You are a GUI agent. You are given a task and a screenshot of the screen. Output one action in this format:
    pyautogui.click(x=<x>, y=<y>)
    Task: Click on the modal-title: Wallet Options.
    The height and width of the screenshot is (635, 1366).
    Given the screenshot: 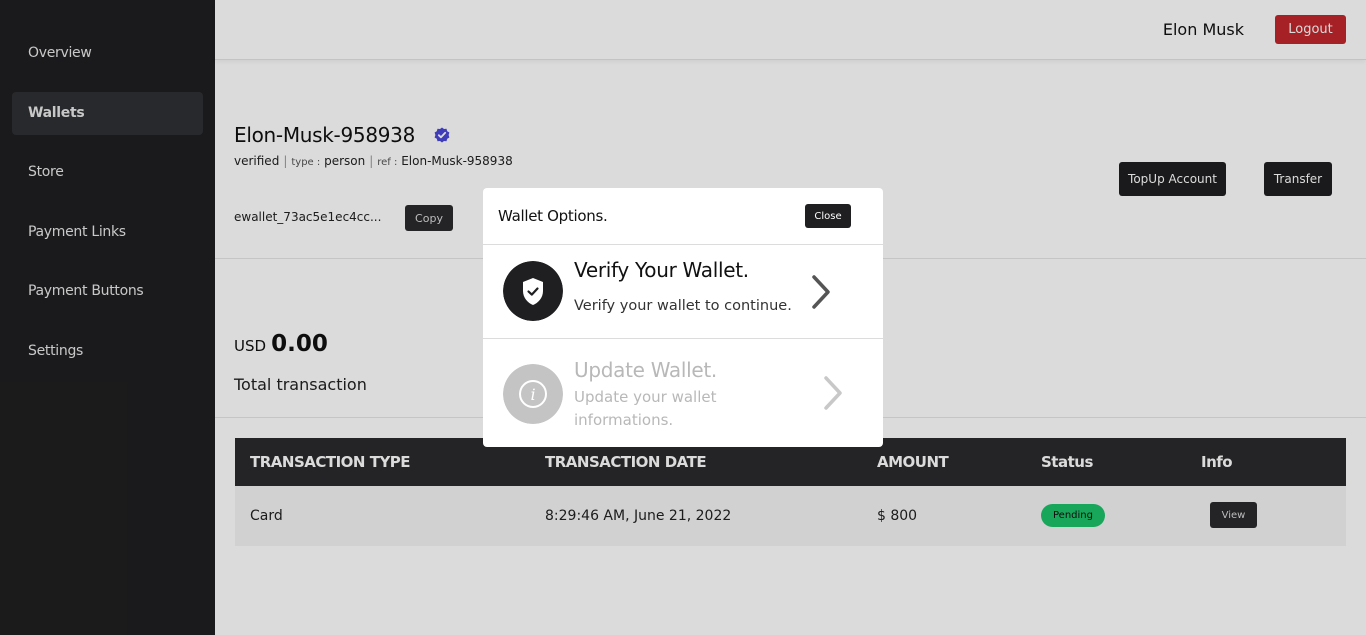 What is the action you would take?
    pyautogui.click(x=553, y=216)
    